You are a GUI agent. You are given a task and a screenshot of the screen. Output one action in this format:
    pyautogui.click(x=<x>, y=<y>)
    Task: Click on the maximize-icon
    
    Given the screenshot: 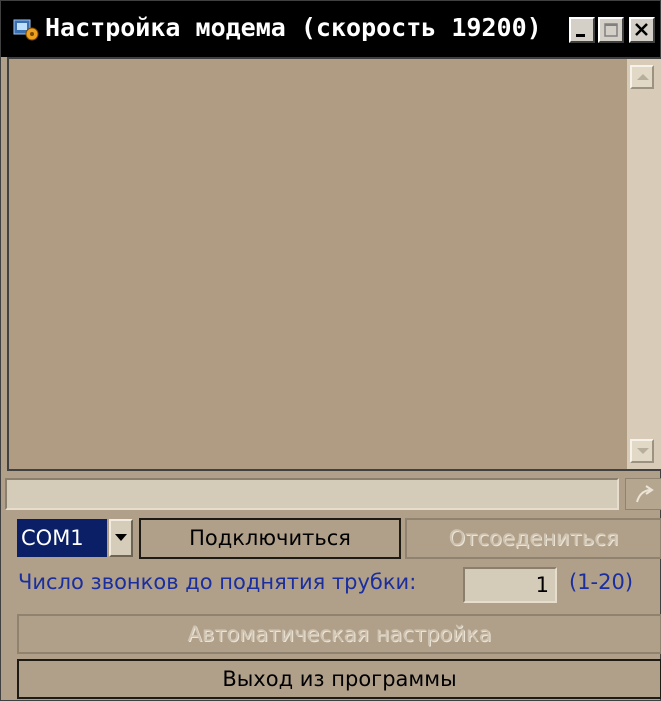 What is the action you would take?
    pyautogui.click(x=611, y=30)
    